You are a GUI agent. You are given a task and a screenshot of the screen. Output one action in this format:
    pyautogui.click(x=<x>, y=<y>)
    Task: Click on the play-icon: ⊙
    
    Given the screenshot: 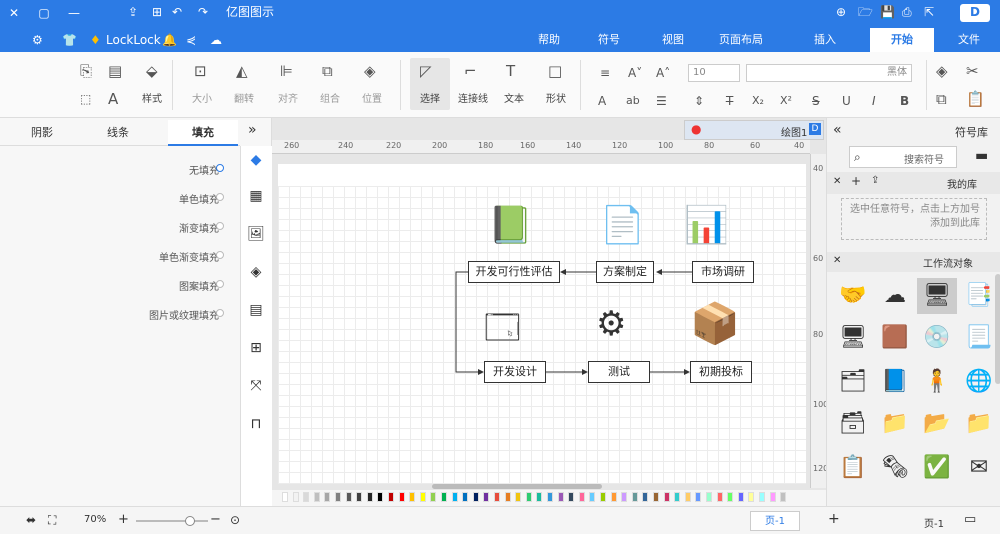 What is the action you would take?
    pyautogui.click(x=235, y=520)
    